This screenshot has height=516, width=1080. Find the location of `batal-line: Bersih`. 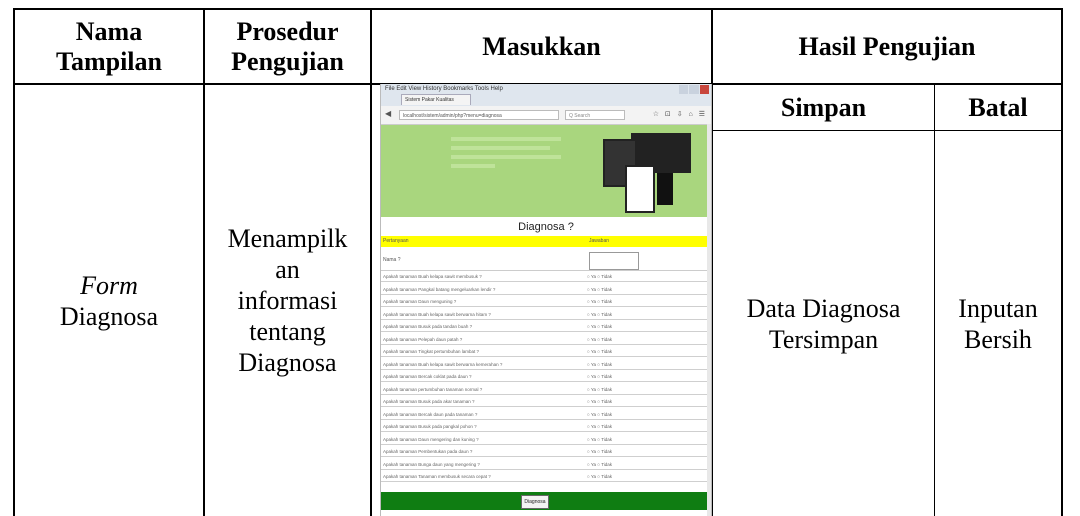

batal-line: Bersih is located at coordinates (998, 339).